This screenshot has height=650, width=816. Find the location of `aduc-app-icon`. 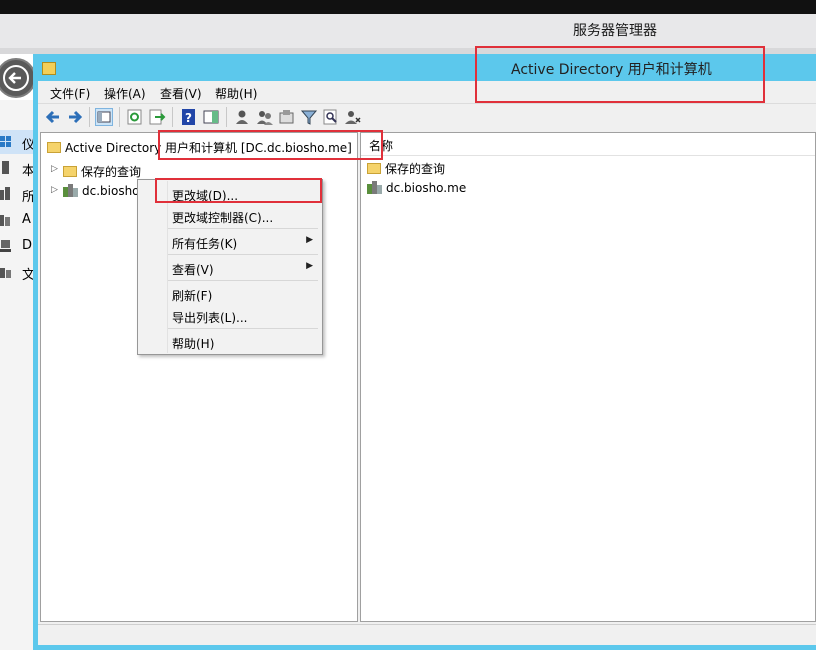

aduc-app-icon is located at coordinates (49, 68).